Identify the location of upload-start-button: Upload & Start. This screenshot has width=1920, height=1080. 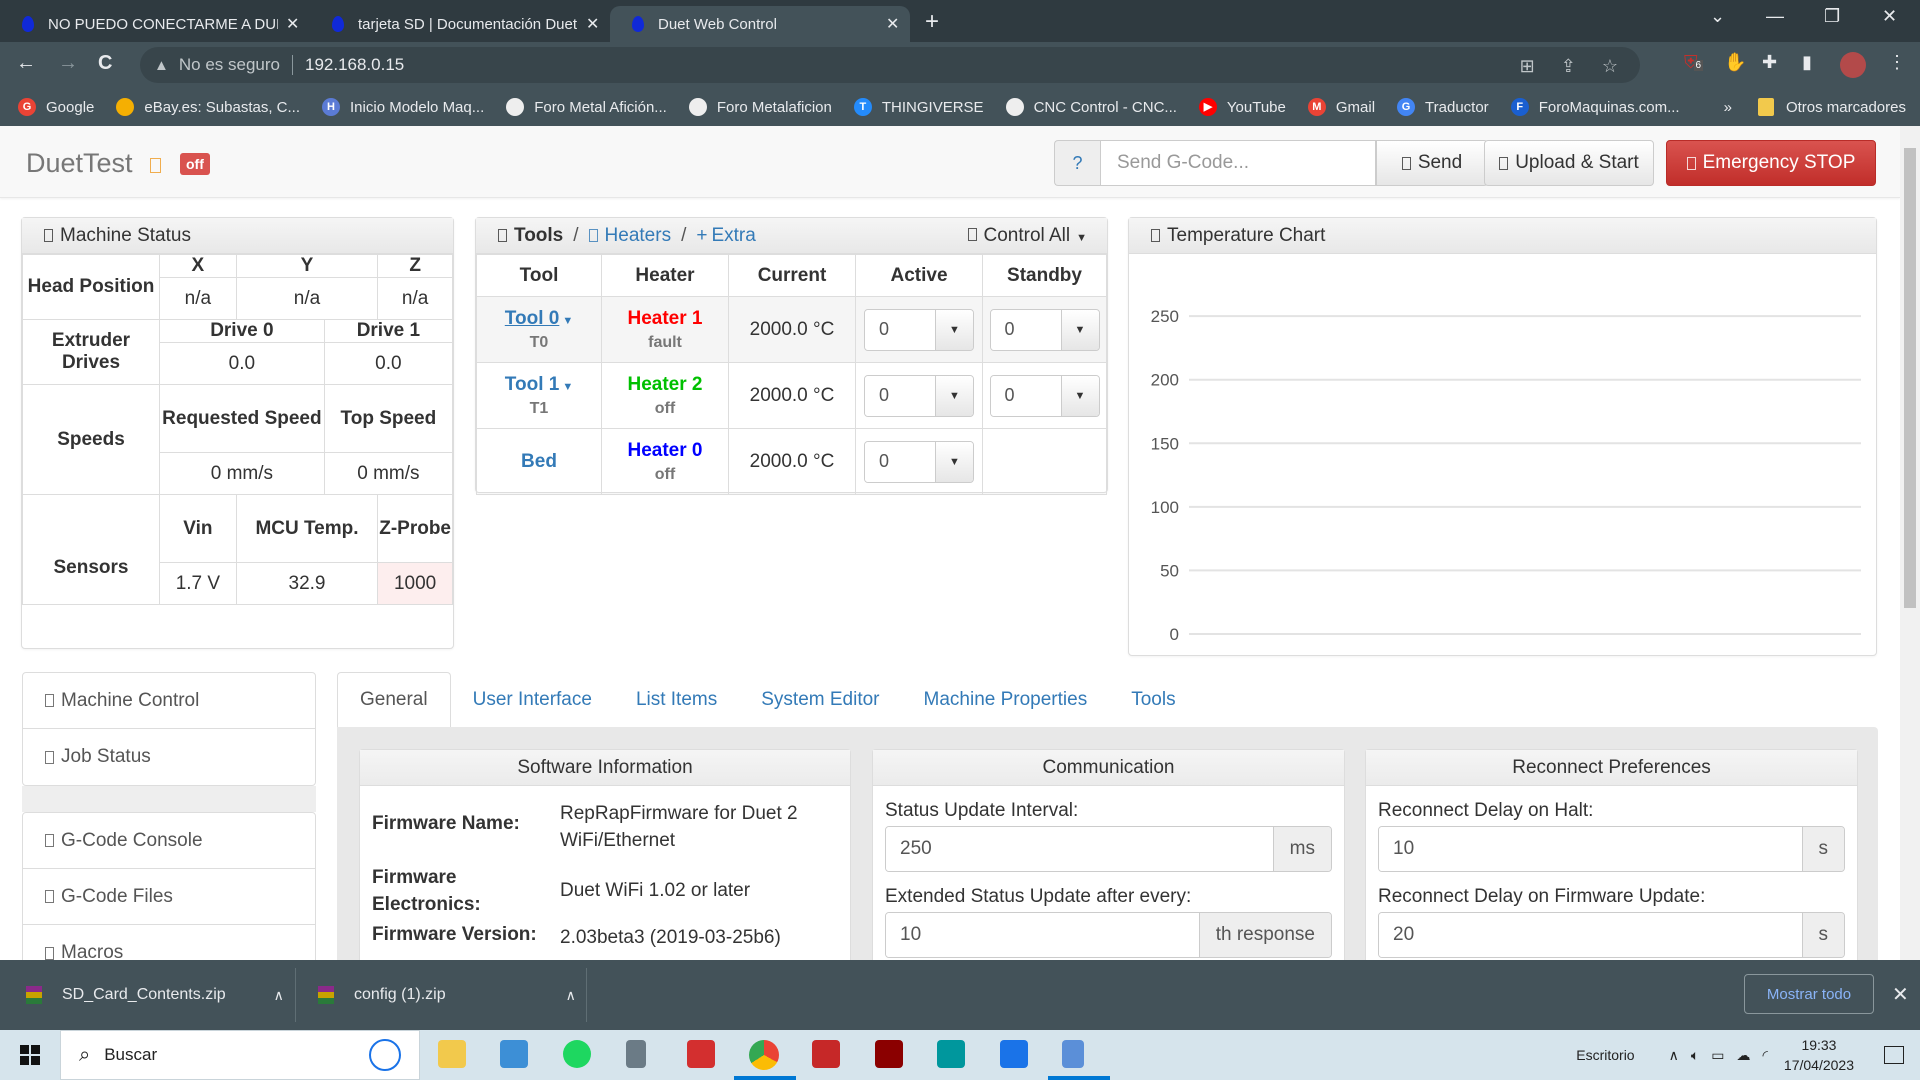
(1569, 163).